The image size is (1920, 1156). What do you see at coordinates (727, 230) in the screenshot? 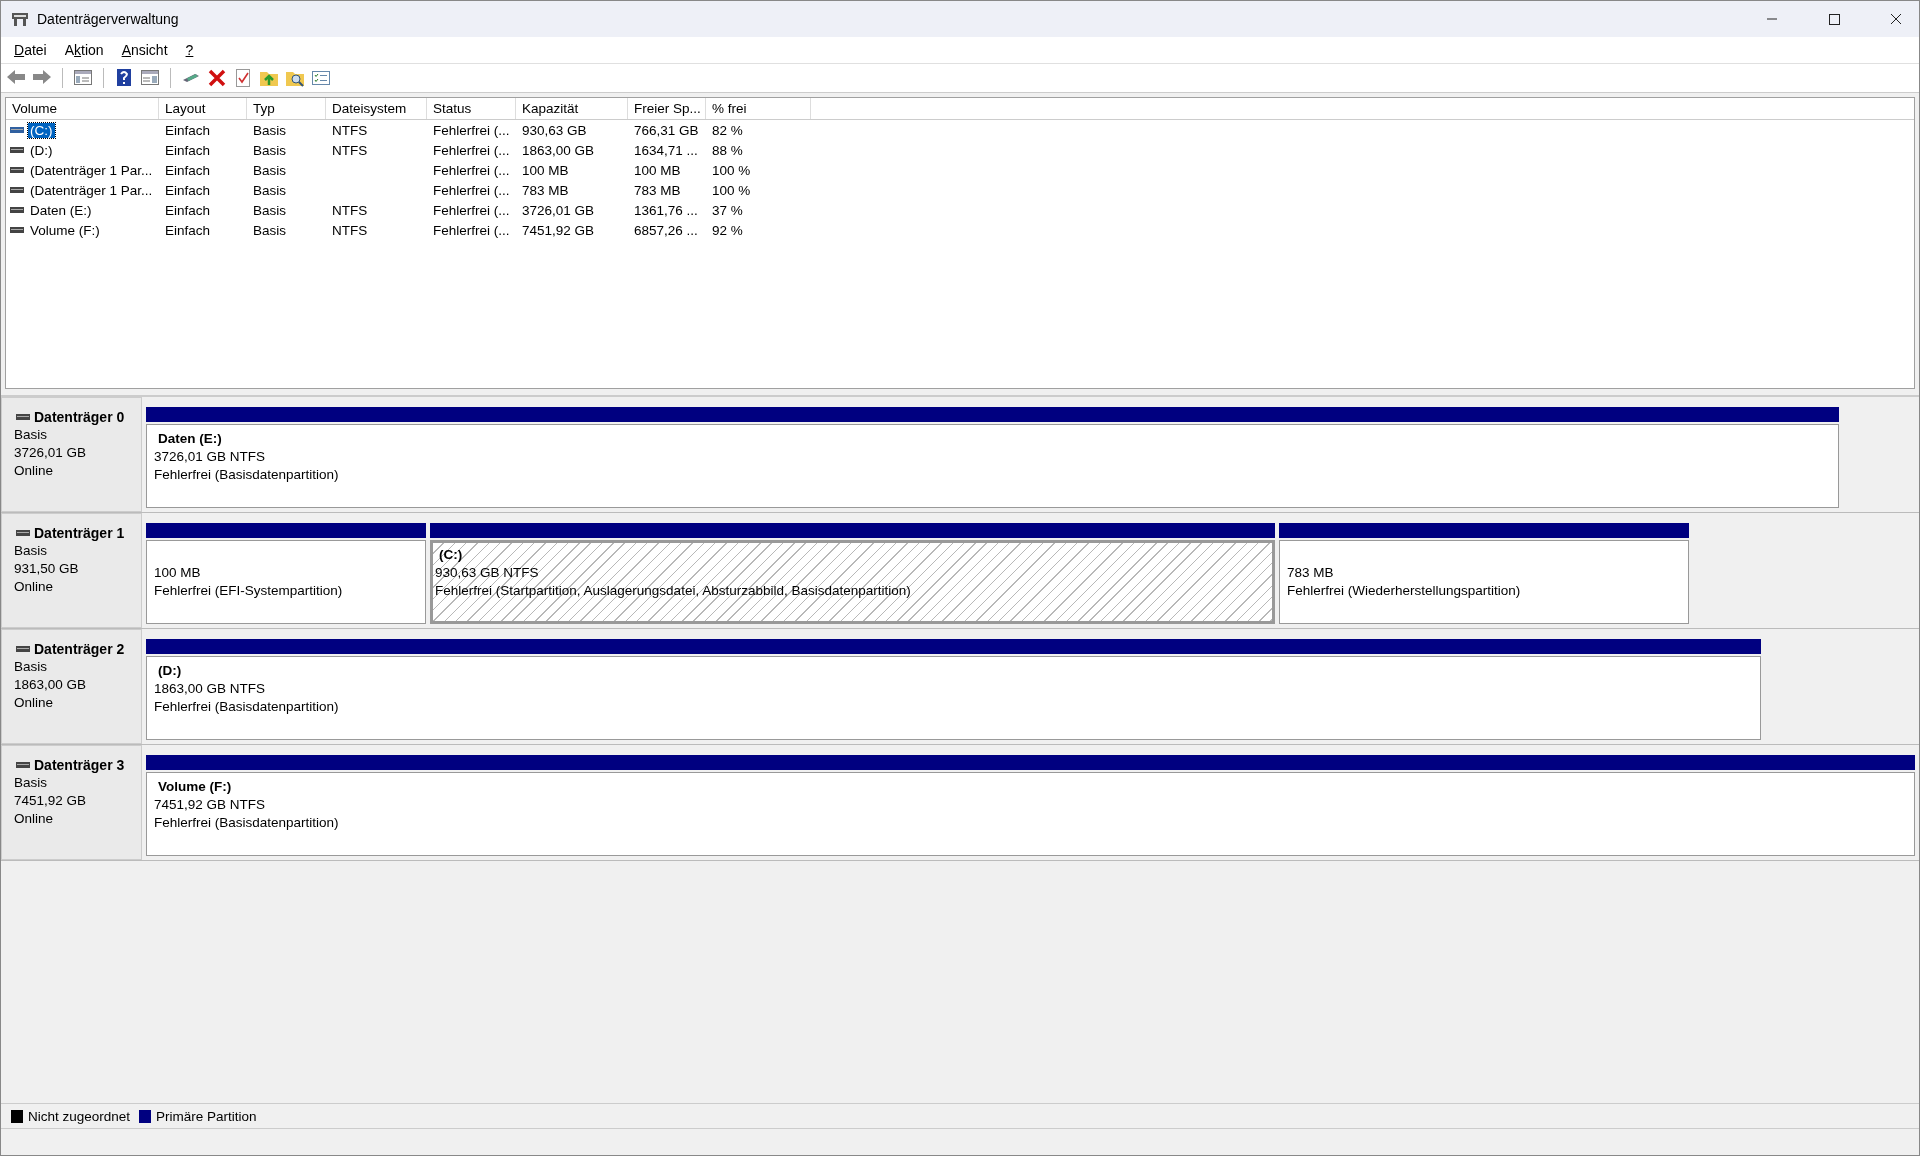
I see `table-cell-text: 92 %` at bounding box center [727, 230].